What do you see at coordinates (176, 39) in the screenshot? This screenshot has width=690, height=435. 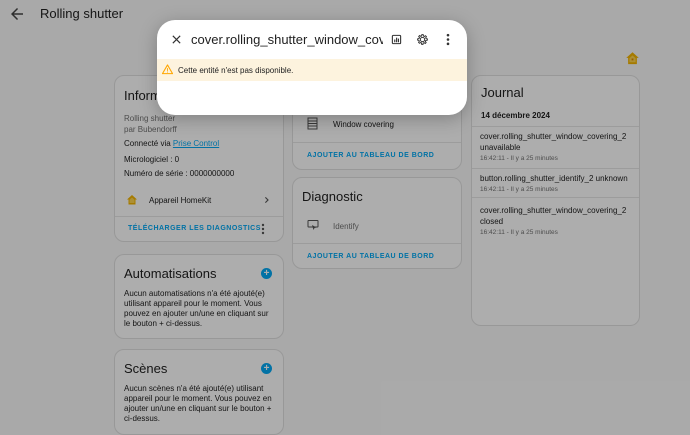 I see `close-icon` at bounding box center [176, 39].